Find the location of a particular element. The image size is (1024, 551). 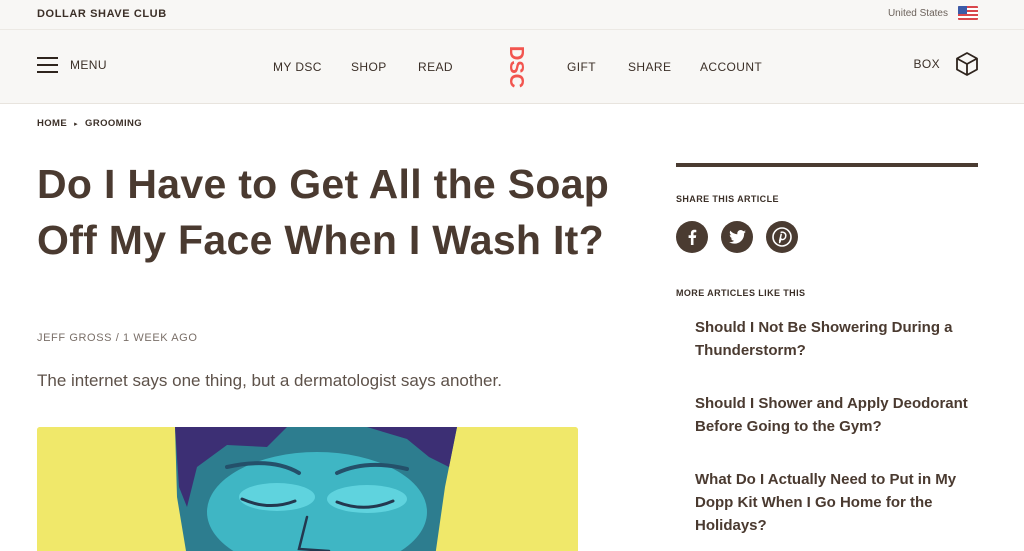

sidebar-divider is located at coordinates (827, 165).